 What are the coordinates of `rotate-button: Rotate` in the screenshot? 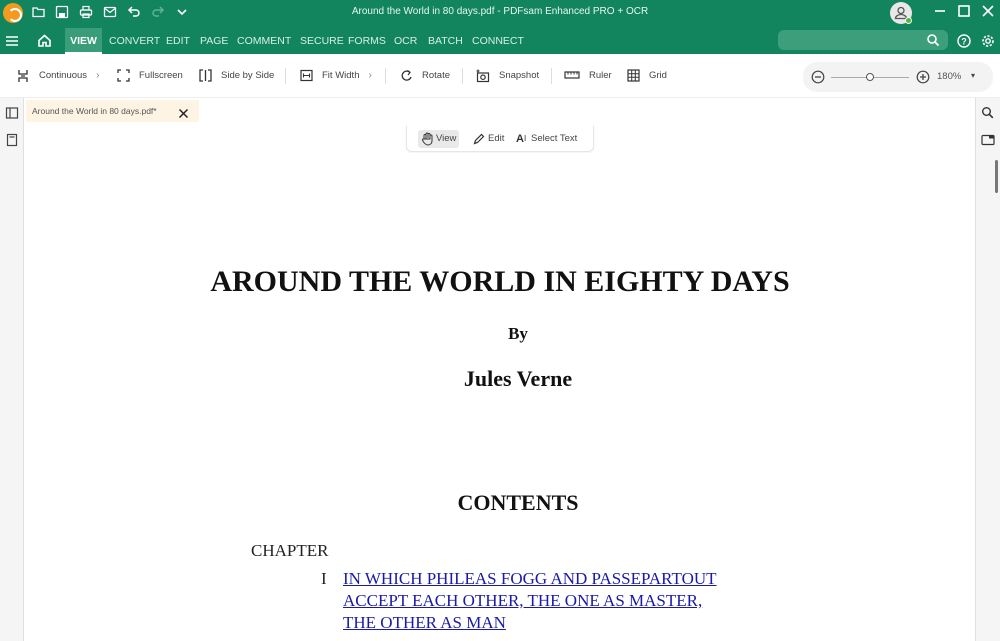 It's located at (424, 76).